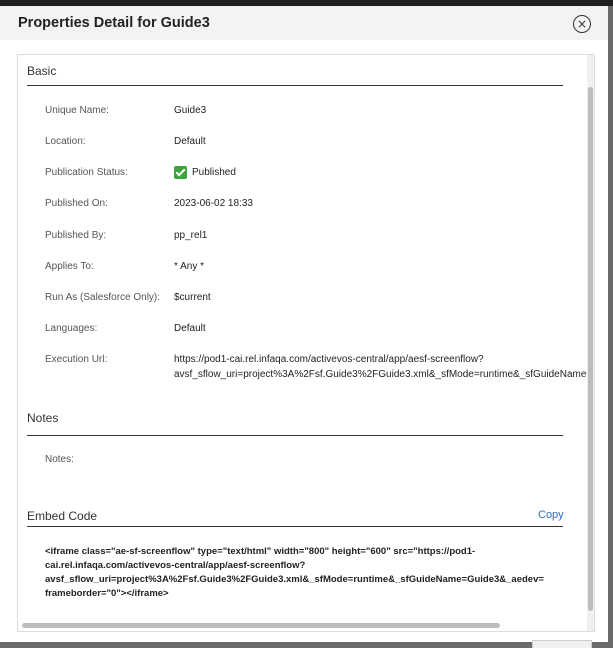  I want to click on publication-status-value: Published, so click(205, 172).